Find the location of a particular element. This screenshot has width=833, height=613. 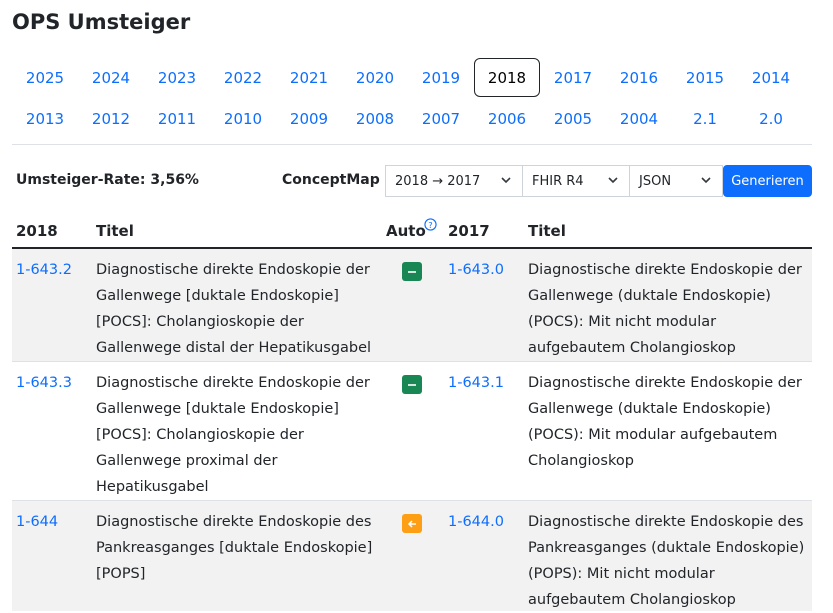

conceptmap-label: ConceptMap is located at coordinates (331, 180).